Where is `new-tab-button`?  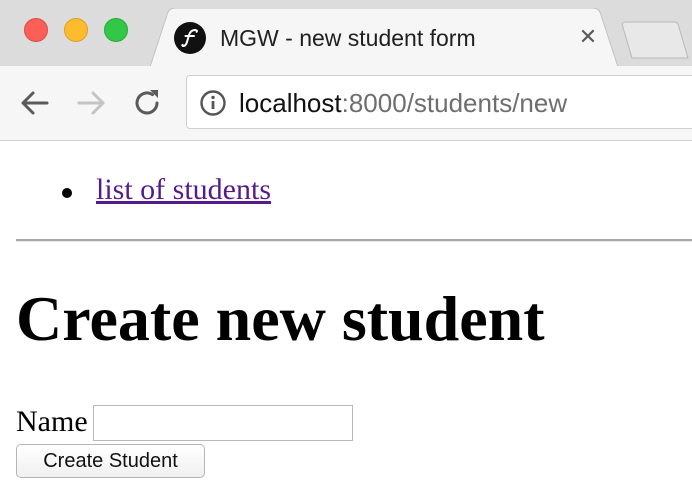 new-tab-button is located at coordinates (655, 40).